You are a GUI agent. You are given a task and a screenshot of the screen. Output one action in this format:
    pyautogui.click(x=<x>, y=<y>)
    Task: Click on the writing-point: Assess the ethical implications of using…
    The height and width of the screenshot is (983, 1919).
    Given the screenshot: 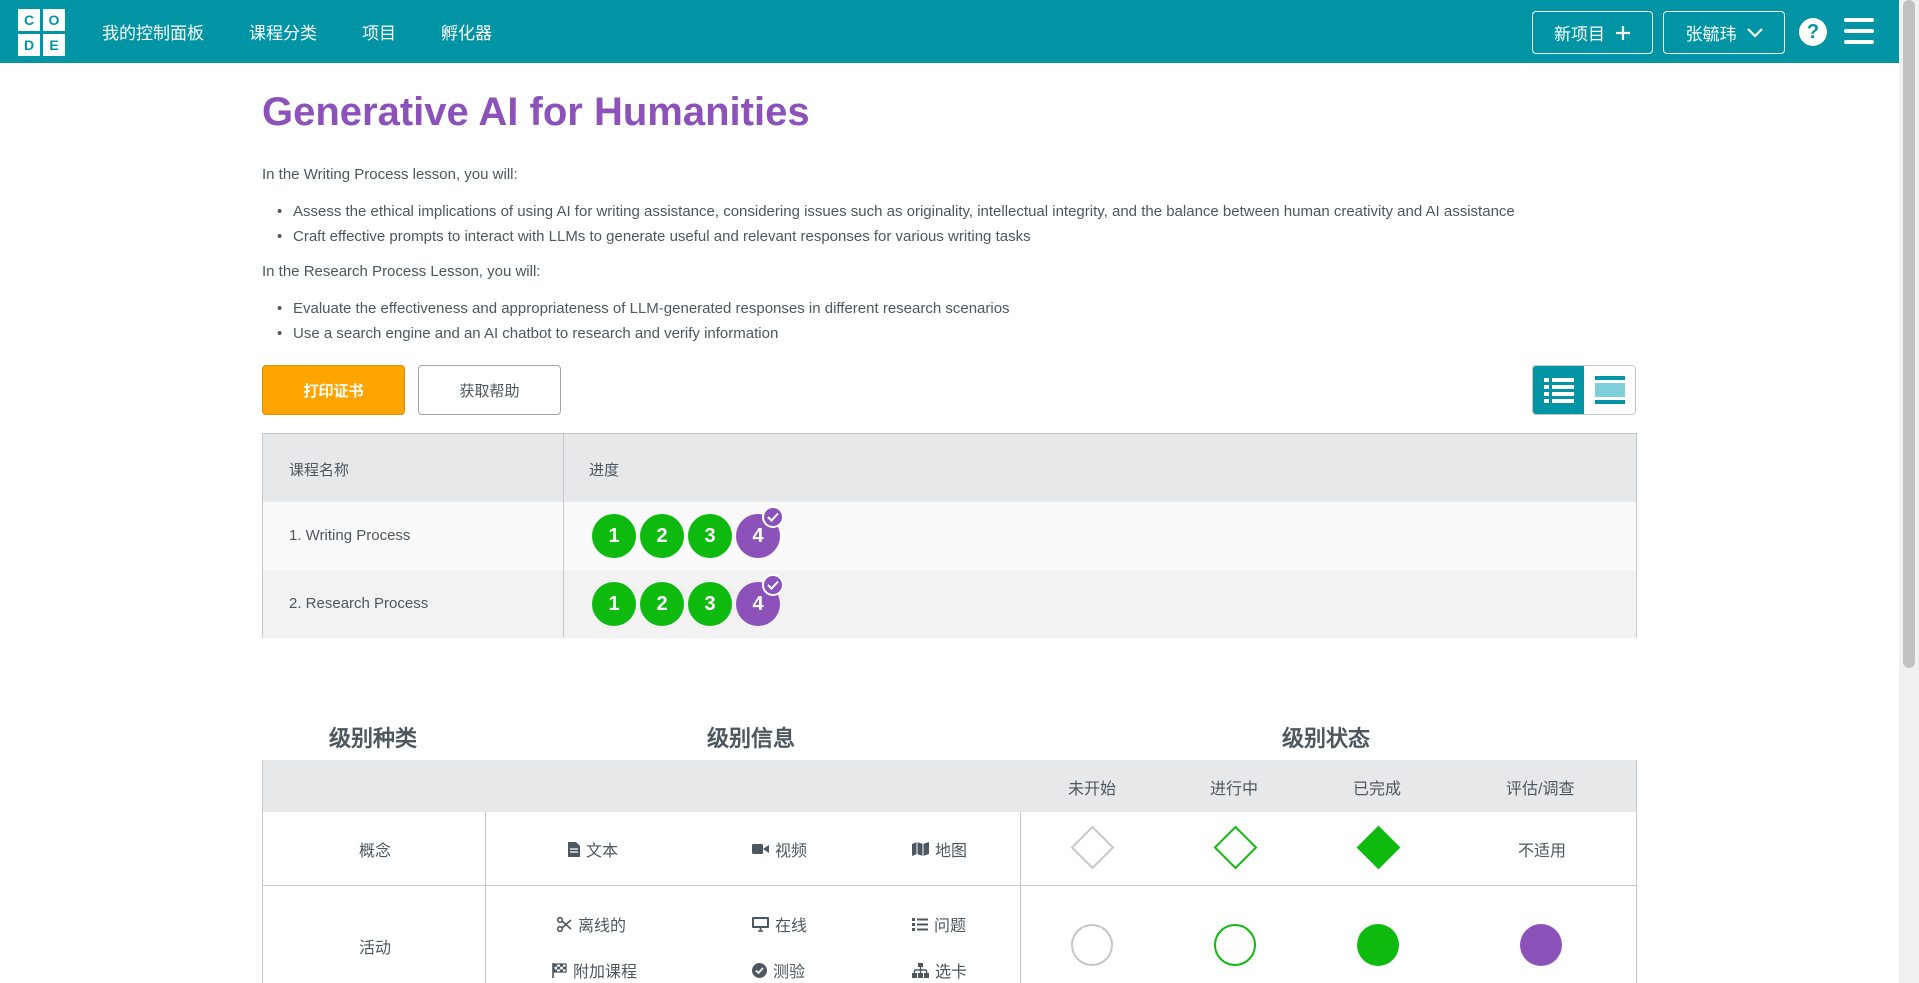 What is the action you would take?
    pyautogui.click(x=896, y=211)
    